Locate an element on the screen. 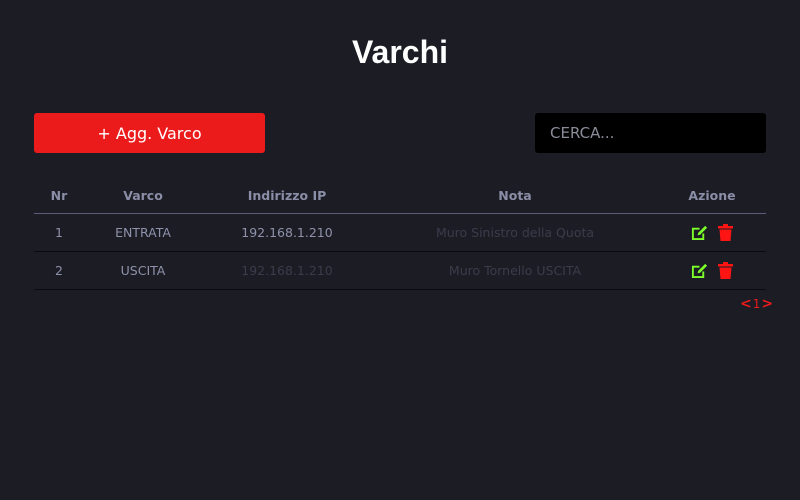  table-header-row: Nr Varco Indirizzo IP Nota Azione is located at coordinates (400, 196).